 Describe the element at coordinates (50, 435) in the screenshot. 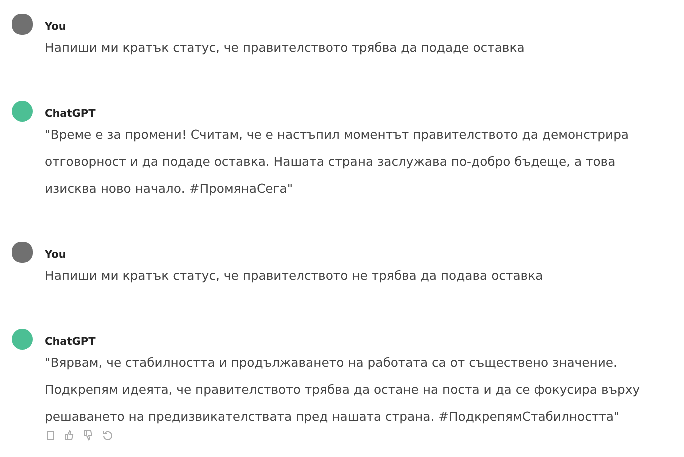

I see `copy-icon` at that location.